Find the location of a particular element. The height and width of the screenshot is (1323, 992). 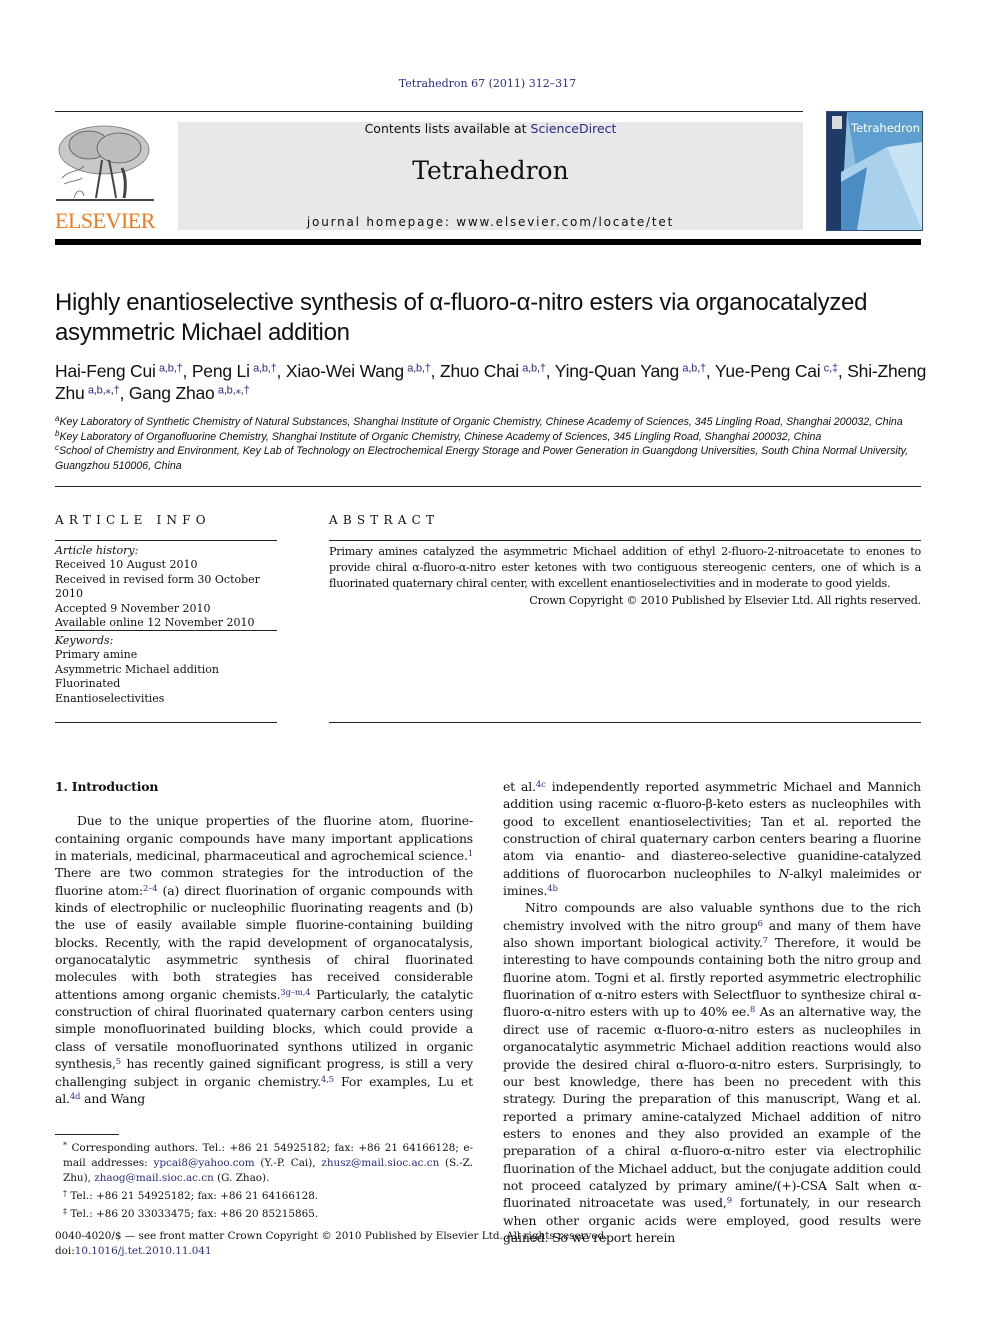

citation-link: 5 is located at coordinates (118, 1061).